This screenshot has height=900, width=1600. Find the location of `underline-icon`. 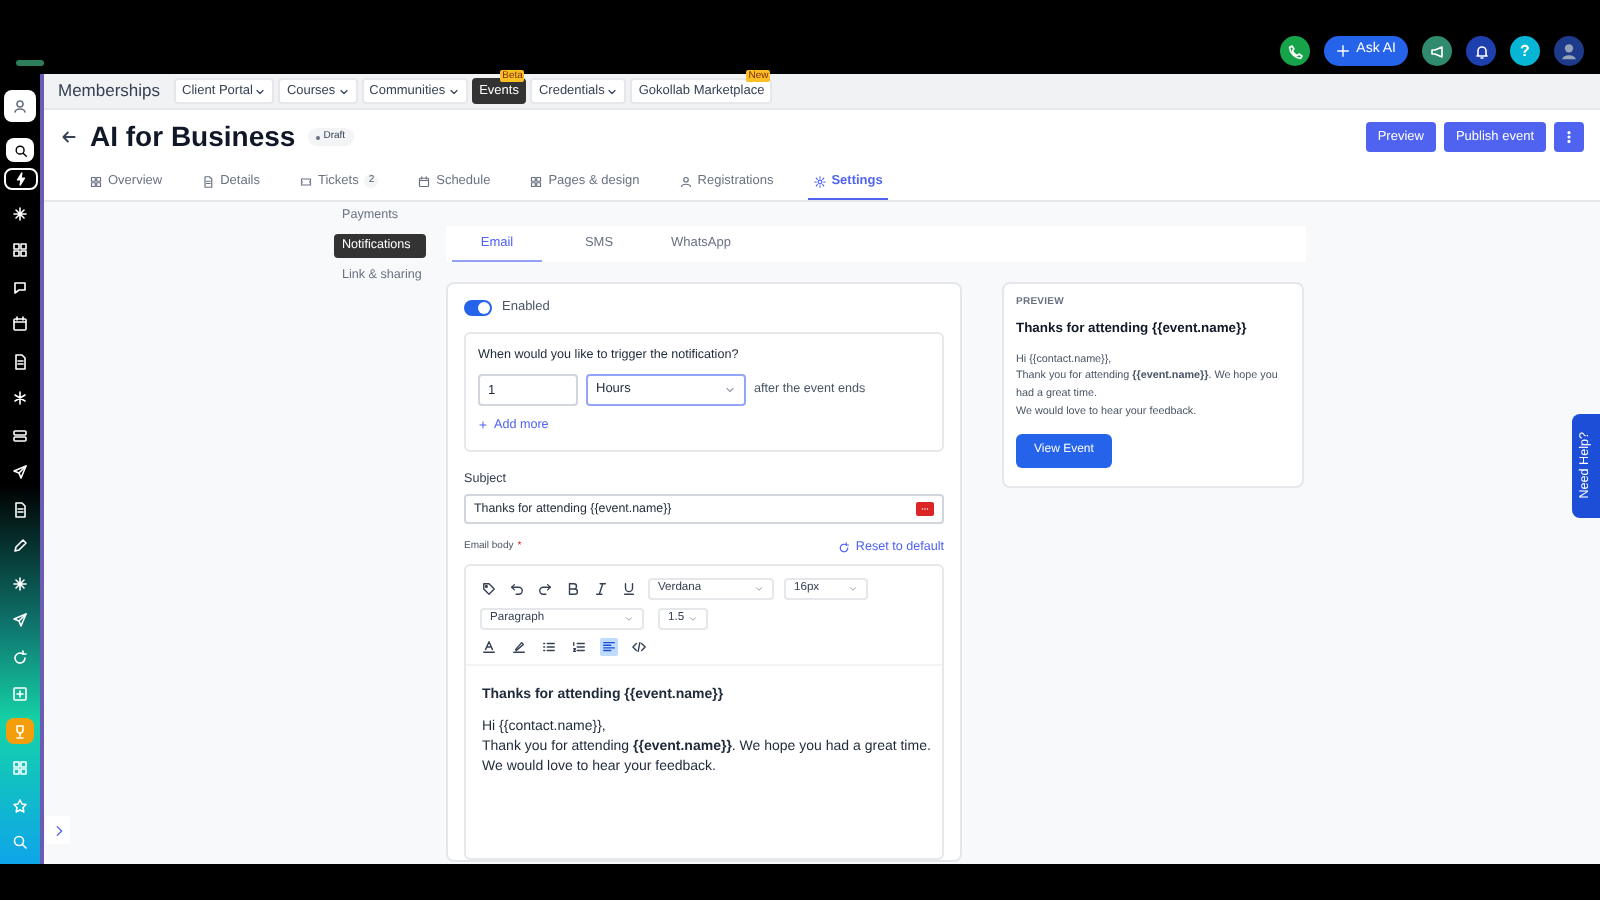

underline-icon is located at coordinates (629, 588).